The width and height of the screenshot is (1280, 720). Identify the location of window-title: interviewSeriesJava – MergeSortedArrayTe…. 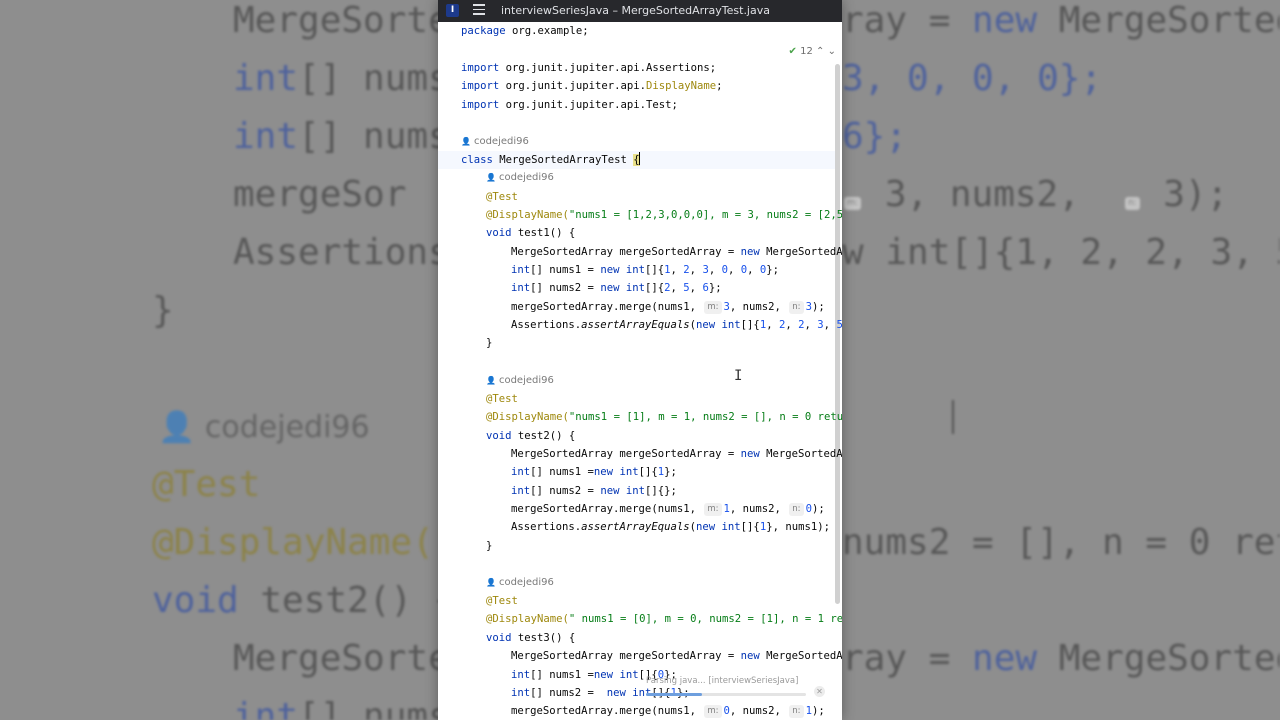
(635, 10).